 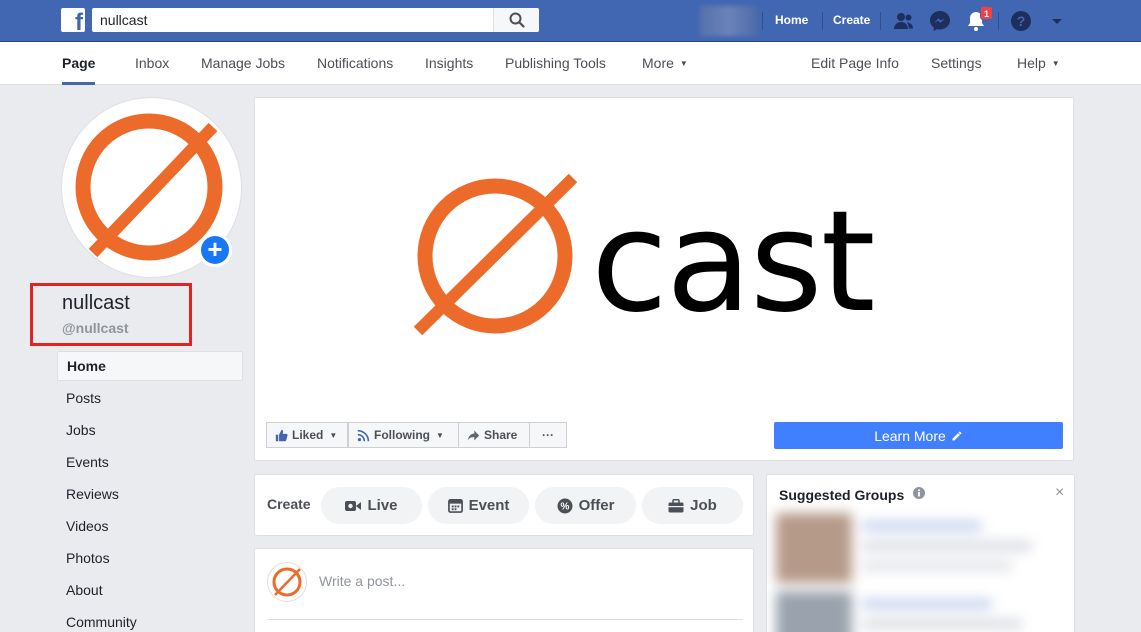 I want to click on more-options-button: ···, so click(x=548, y=435).